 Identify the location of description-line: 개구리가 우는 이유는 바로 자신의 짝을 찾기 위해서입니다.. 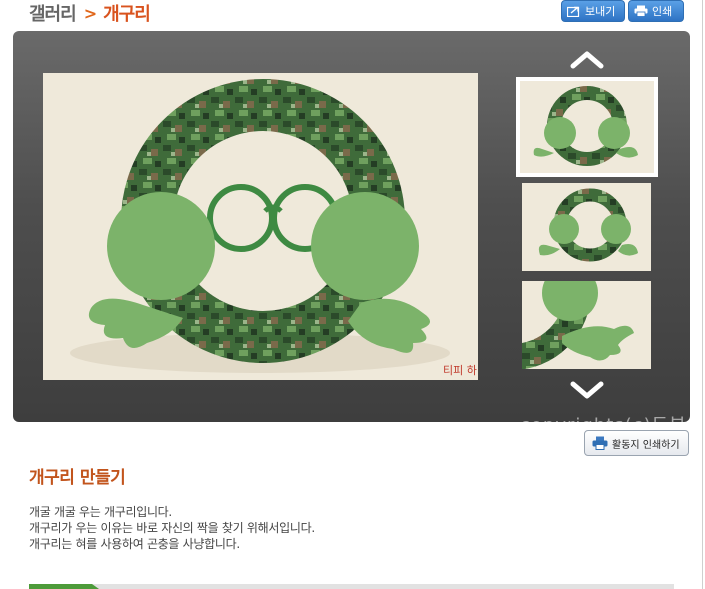
(172, 528).